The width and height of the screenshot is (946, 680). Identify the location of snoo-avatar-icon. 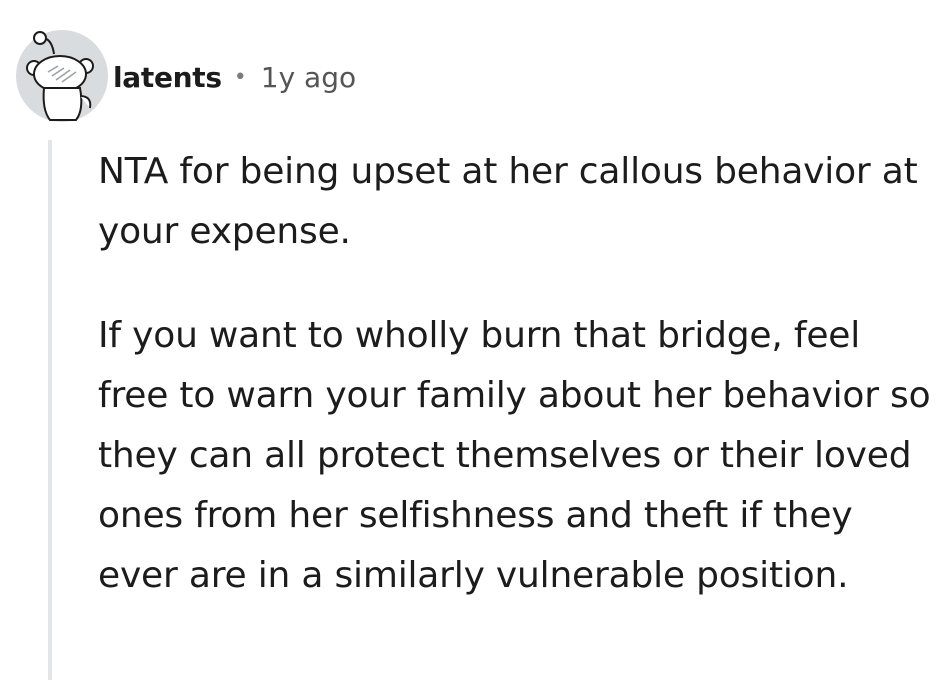
(62, 76).